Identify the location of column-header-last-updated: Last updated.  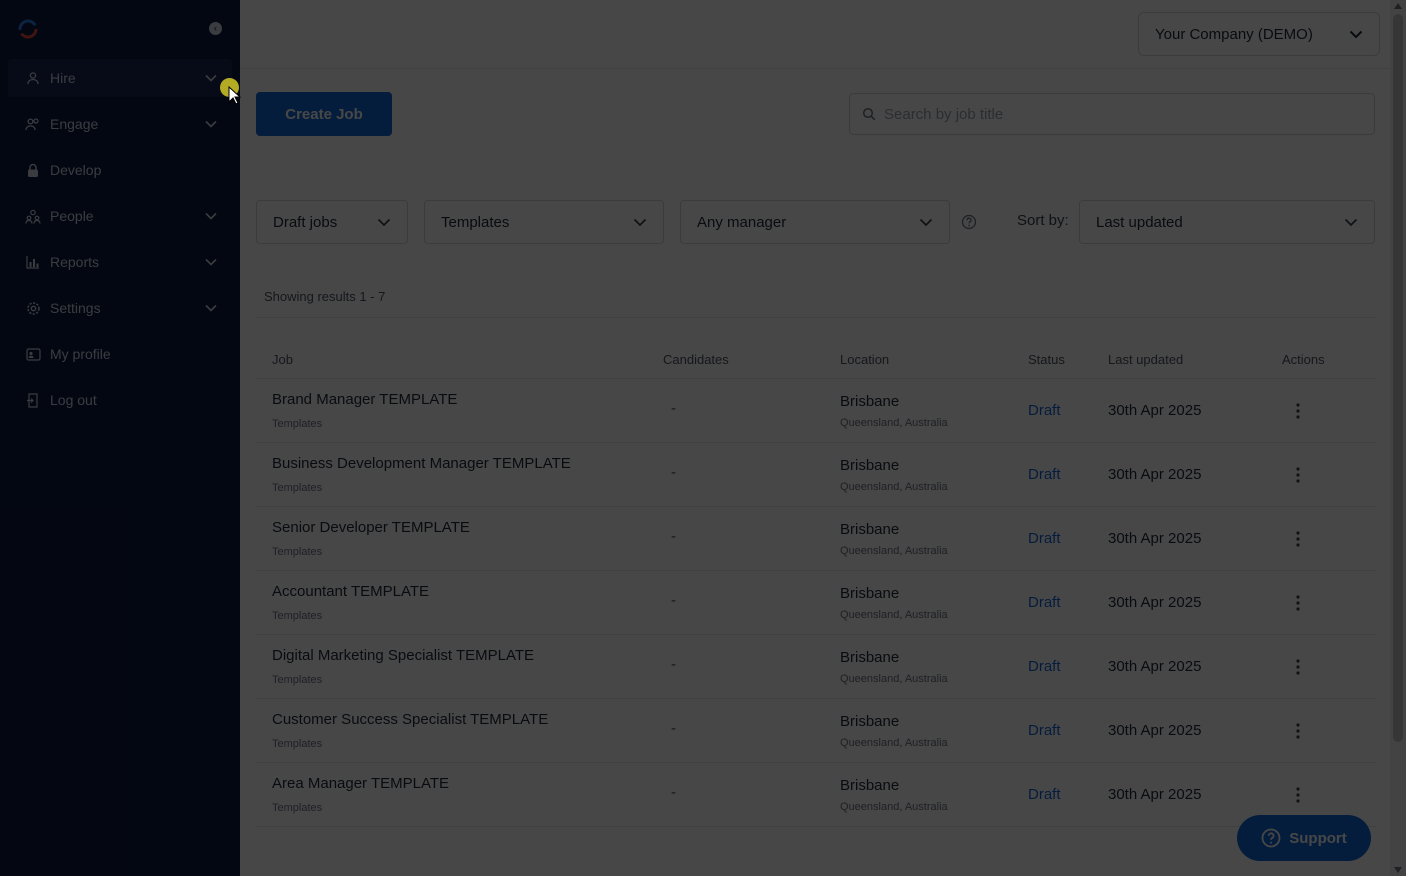
(1145, 359).